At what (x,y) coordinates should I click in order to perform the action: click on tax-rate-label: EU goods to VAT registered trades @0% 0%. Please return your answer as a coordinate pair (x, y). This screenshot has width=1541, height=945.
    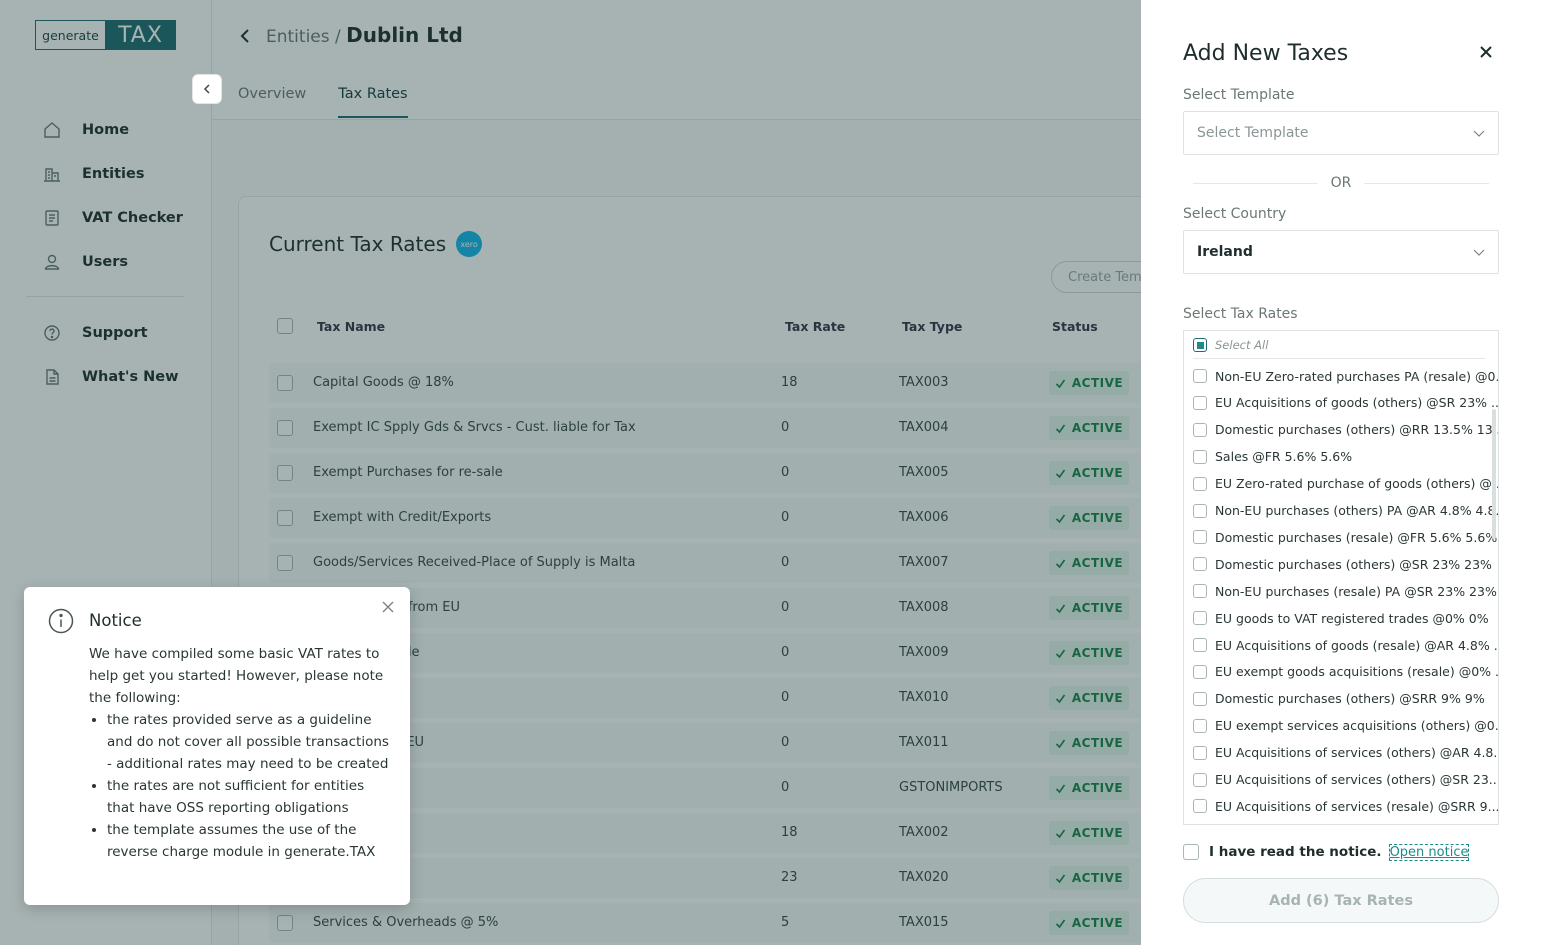
    Looking at the image, I should click on (1352, 618).